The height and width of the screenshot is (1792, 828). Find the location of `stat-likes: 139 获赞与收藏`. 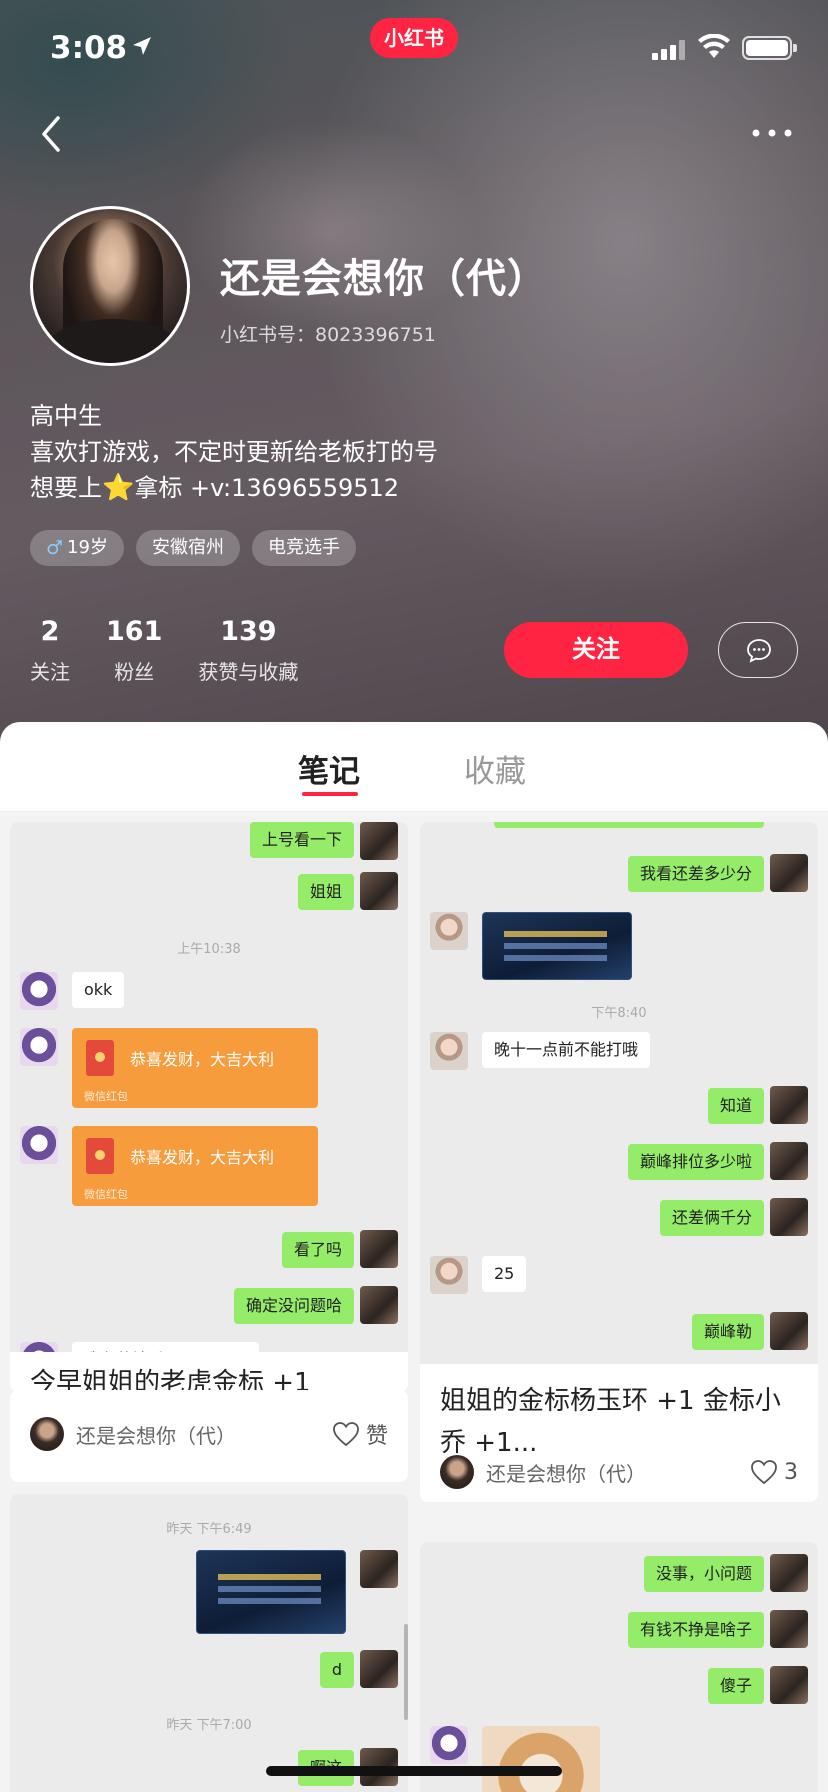

stat-likes: 139 获赞与收藏 is located at coordinates (248, 649).